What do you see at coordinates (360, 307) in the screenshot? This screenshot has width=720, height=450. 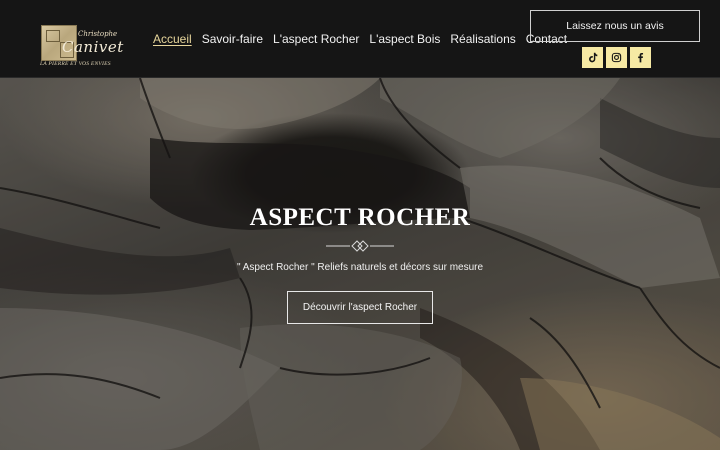 I see `discover-rocher-button: Découvrir l'aspect Rocher` at bounding box center [360, 307].